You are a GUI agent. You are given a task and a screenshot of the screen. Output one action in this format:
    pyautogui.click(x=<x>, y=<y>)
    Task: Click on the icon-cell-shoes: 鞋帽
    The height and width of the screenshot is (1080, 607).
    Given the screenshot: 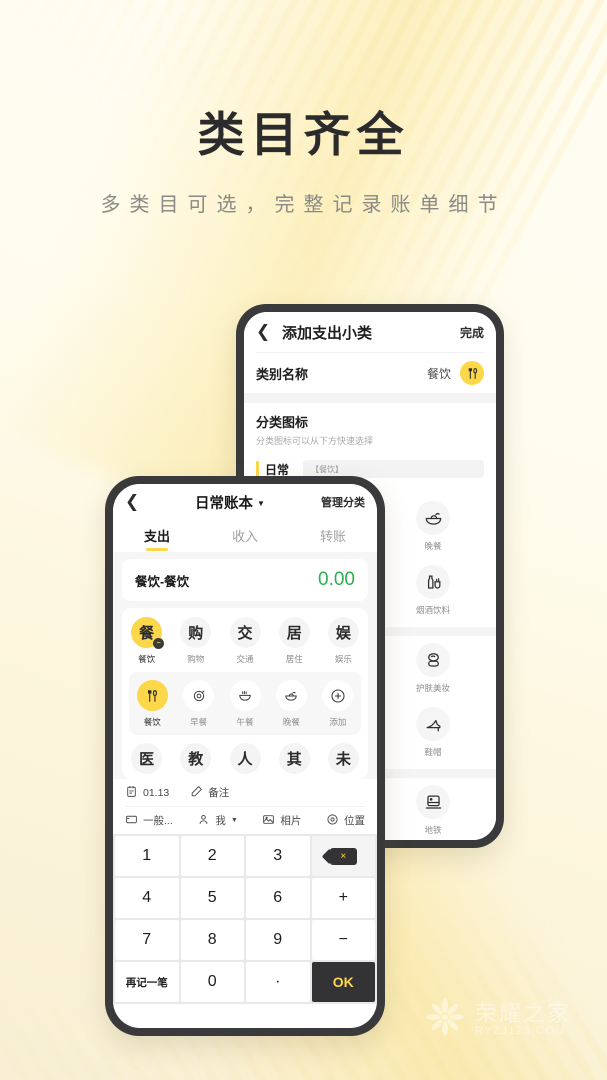 What is the action you would take?
    pyautogui.click(x=433, y=732)
    